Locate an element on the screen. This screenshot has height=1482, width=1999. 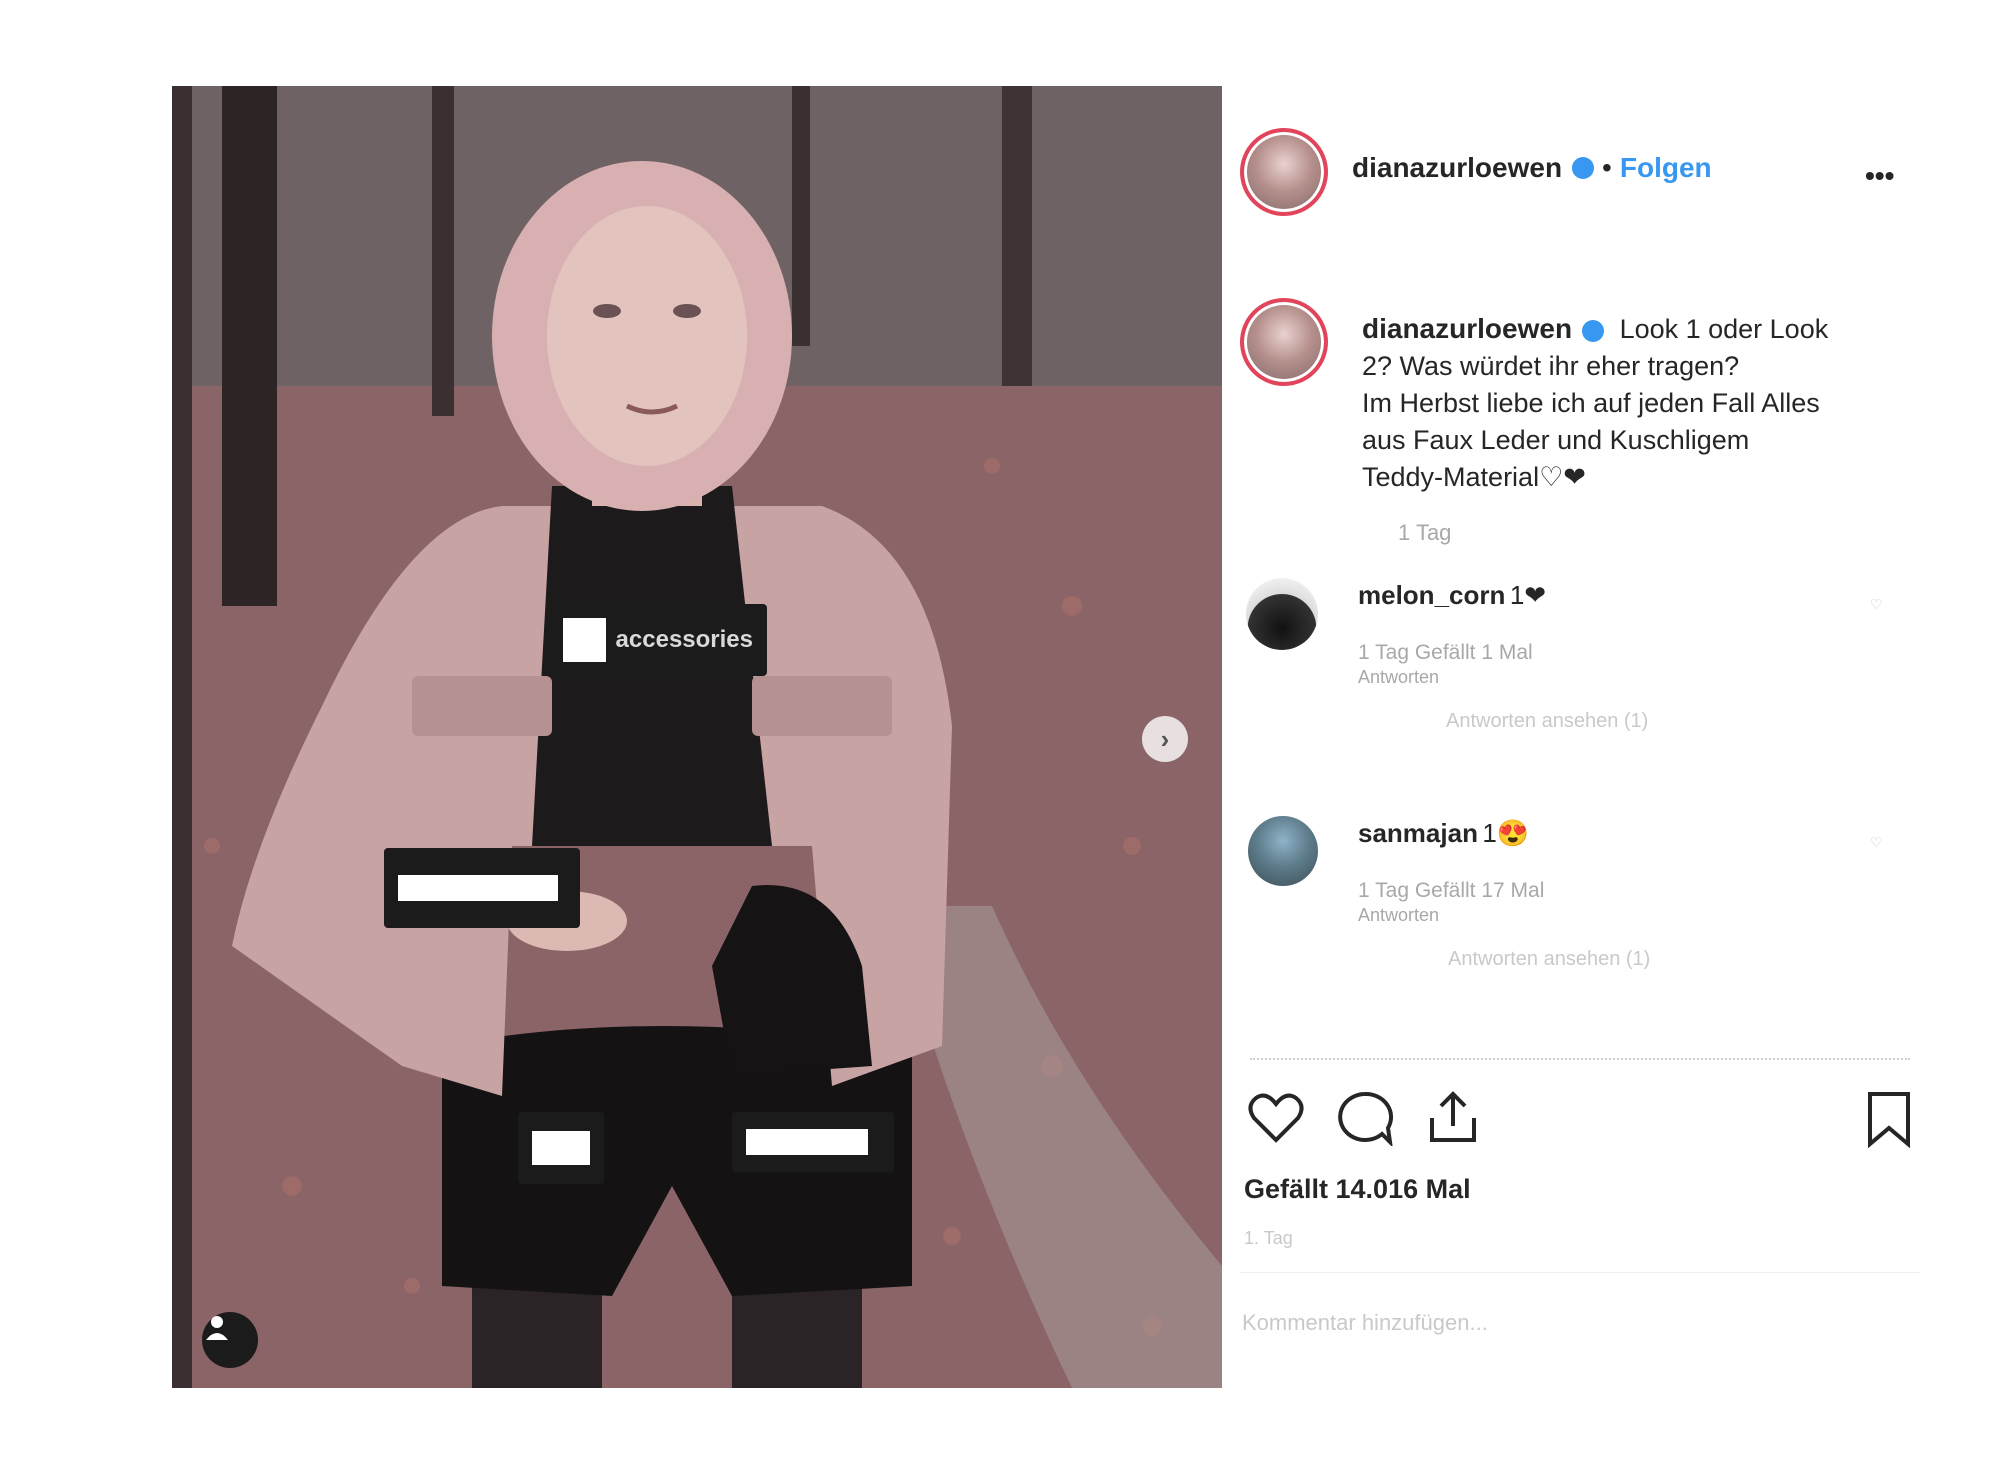
save-button is located at coordinates (1889, 1121).